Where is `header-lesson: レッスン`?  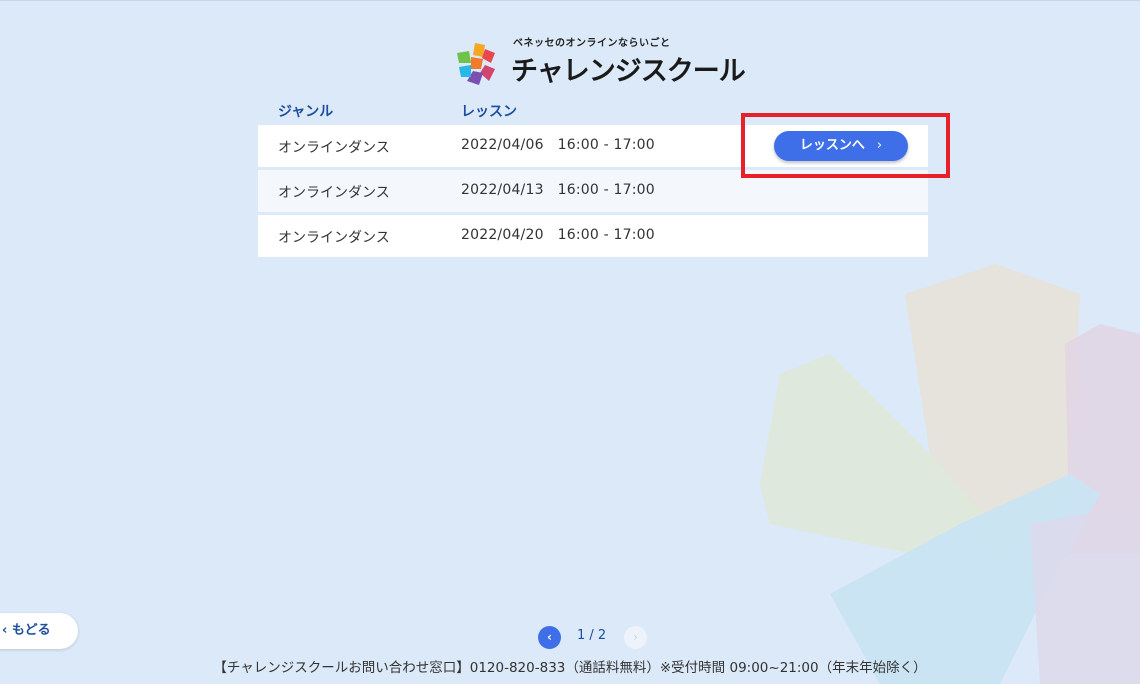 header-lesson: レッスン is located at coordinates (489, 112).